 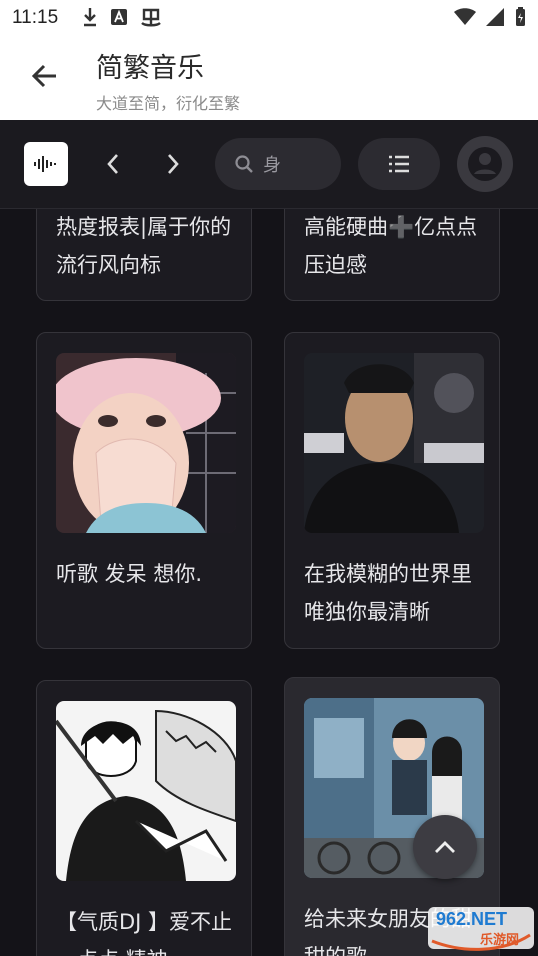 I want to click on playlist-title: 【气质DJ 】爱不止一点点 精神, so click(x=144, y=933).